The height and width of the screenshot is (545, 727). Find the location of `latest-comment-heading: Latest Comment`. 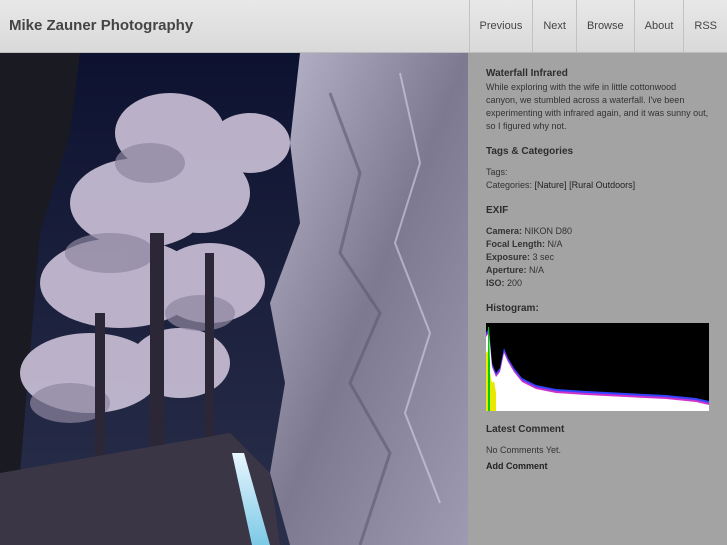

latest-comment-heading: Latest Comment is located at coordinates (525, 429).